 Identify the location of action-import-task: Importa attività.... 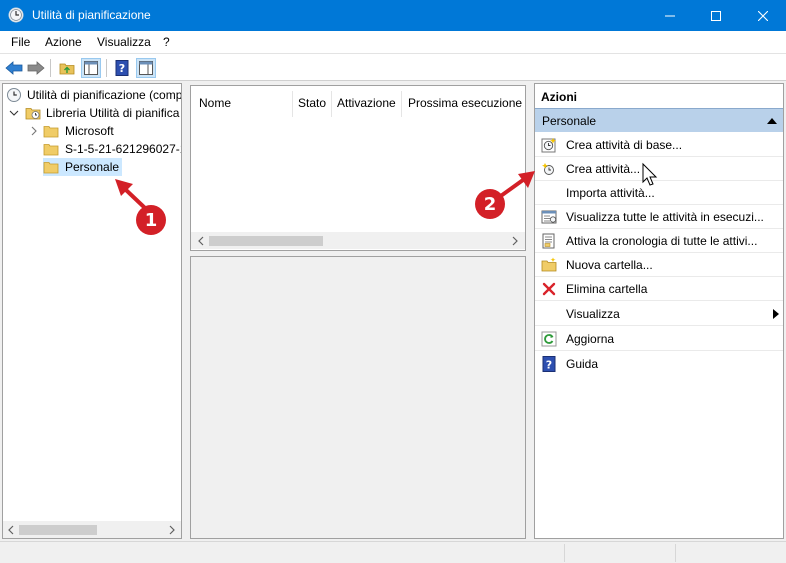
(659, 193).